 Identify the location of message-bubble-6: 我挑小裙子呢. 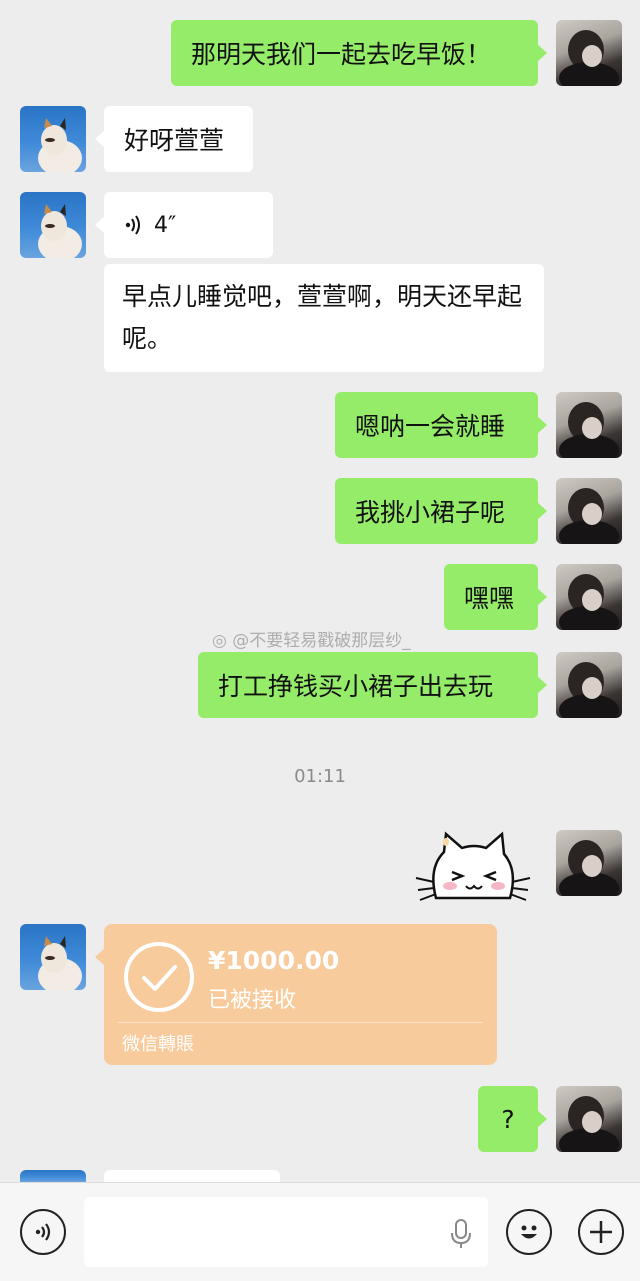
(441, 511).